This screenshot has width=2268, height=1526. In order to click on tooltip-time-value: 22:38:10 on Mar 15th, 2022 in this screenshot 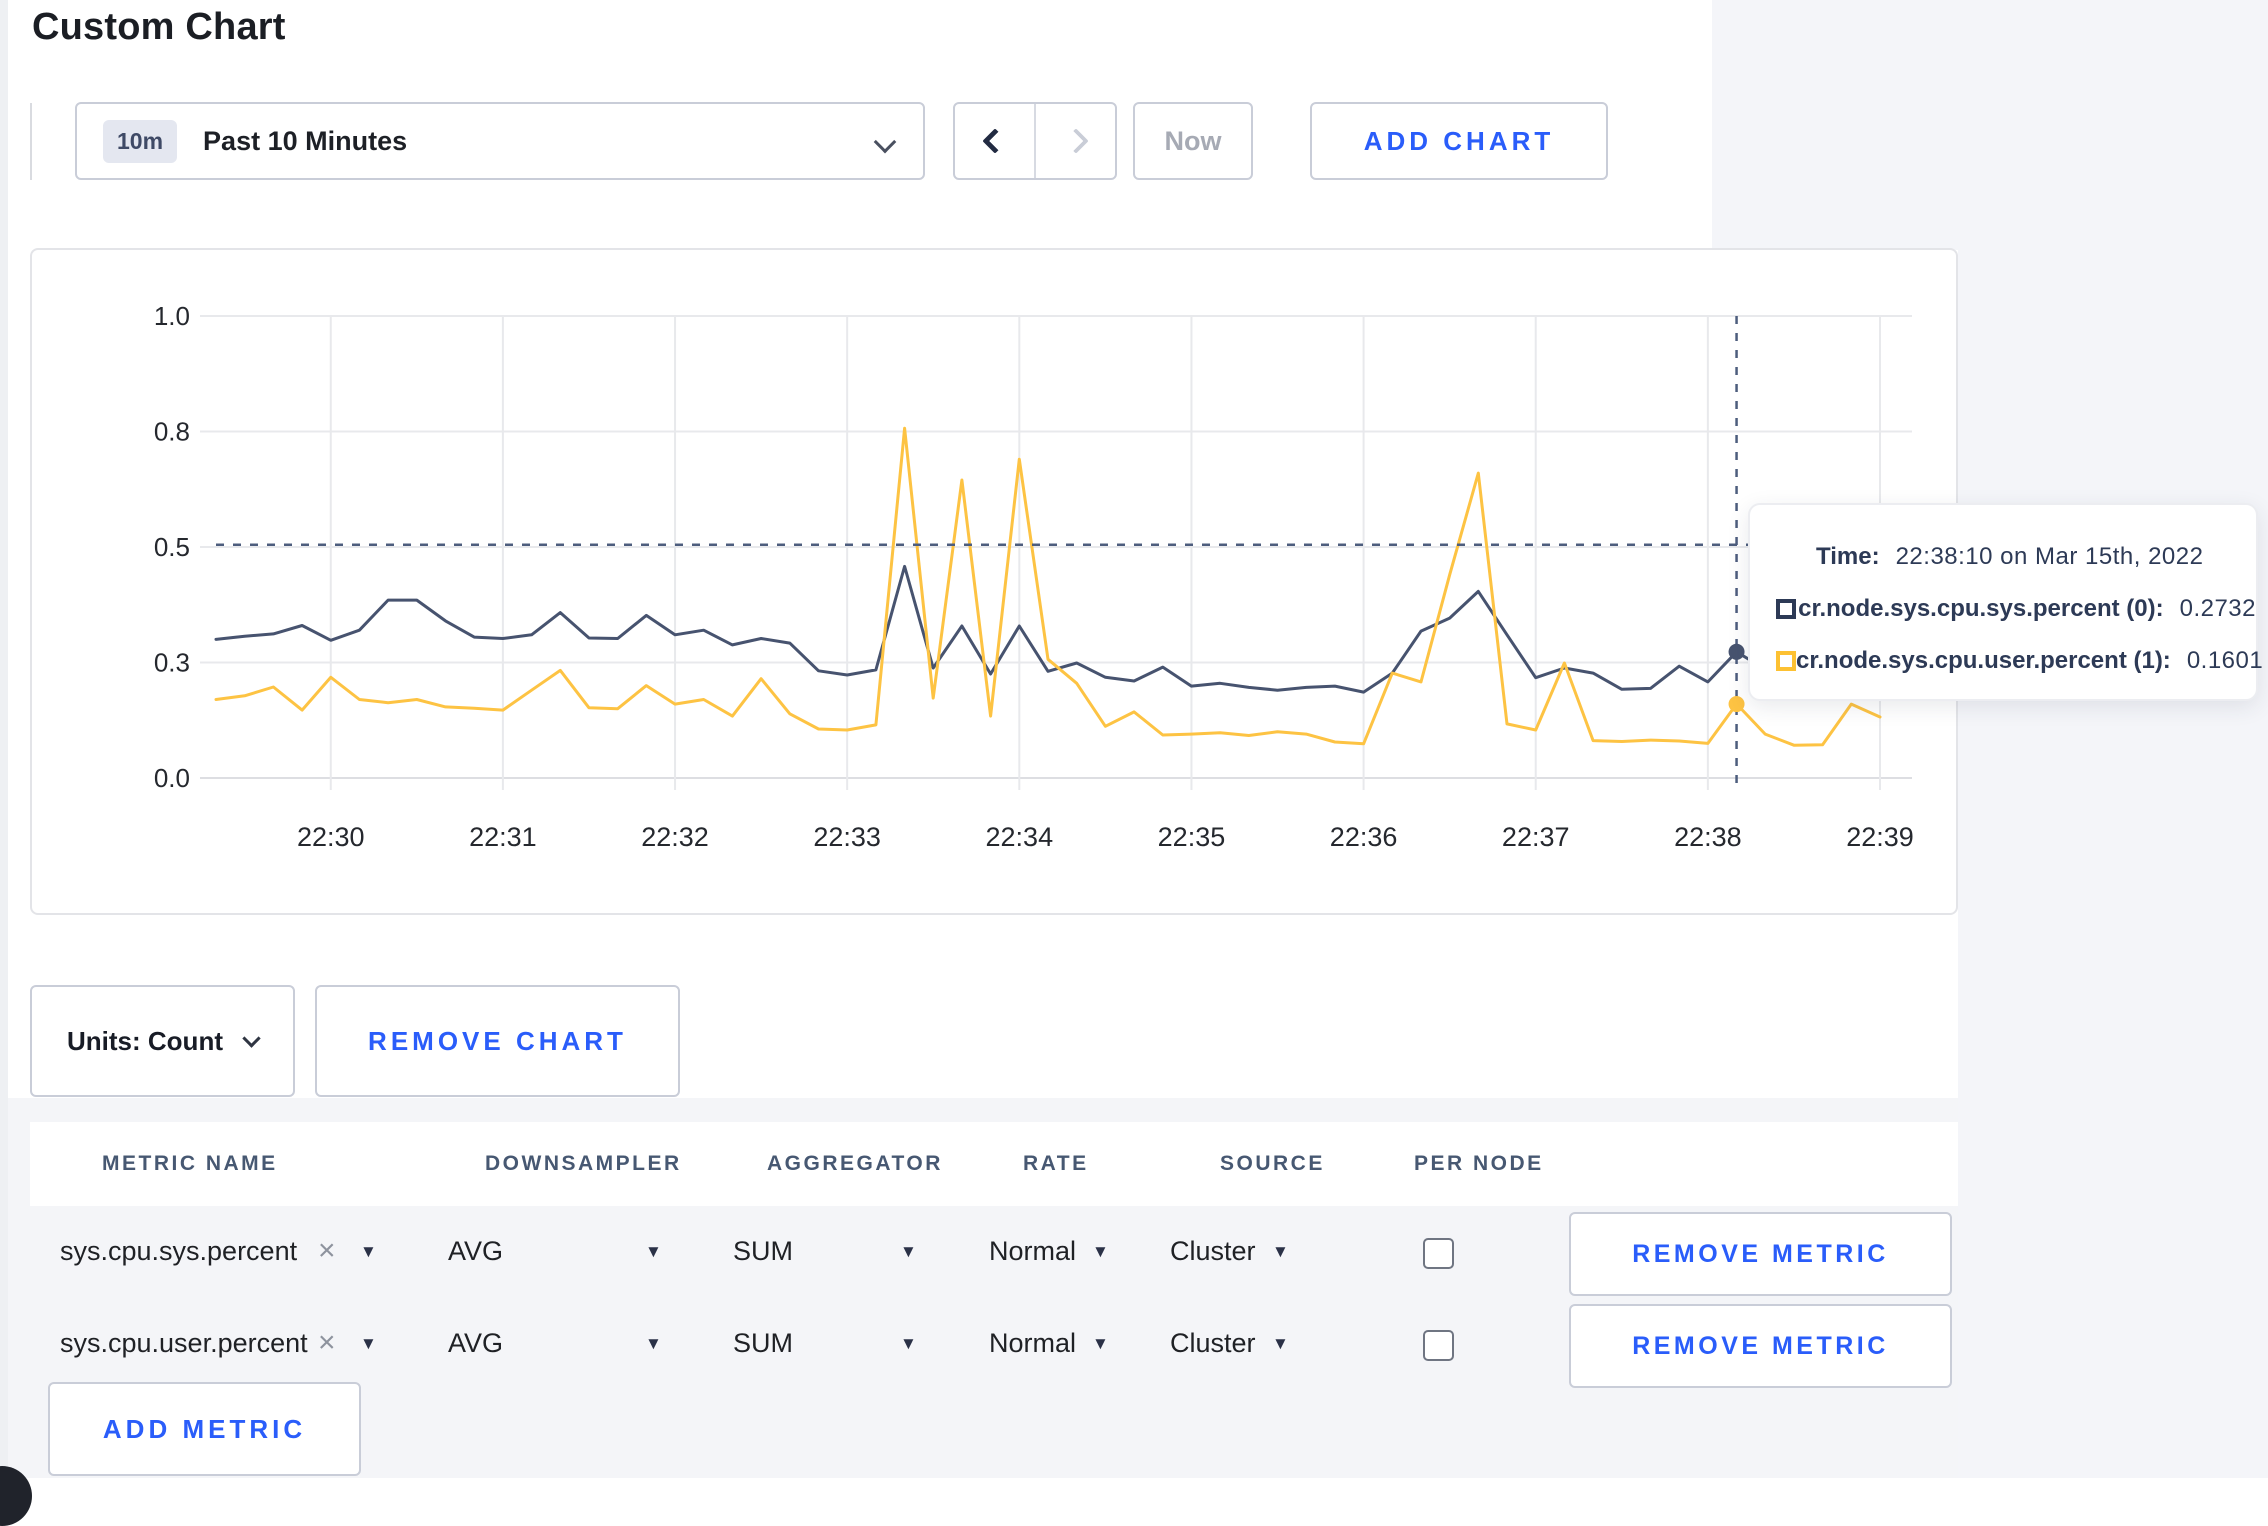, I will do `click(2049, 556)`.